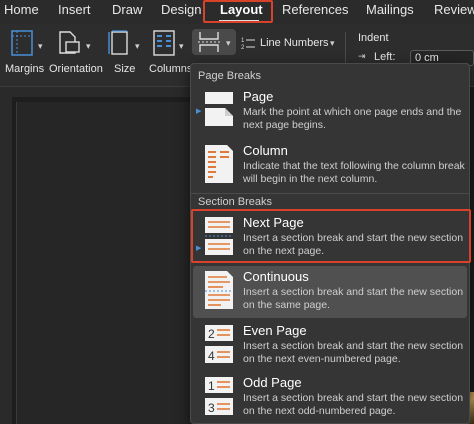  I want to click on tab-home: Home, so click(21, 9).